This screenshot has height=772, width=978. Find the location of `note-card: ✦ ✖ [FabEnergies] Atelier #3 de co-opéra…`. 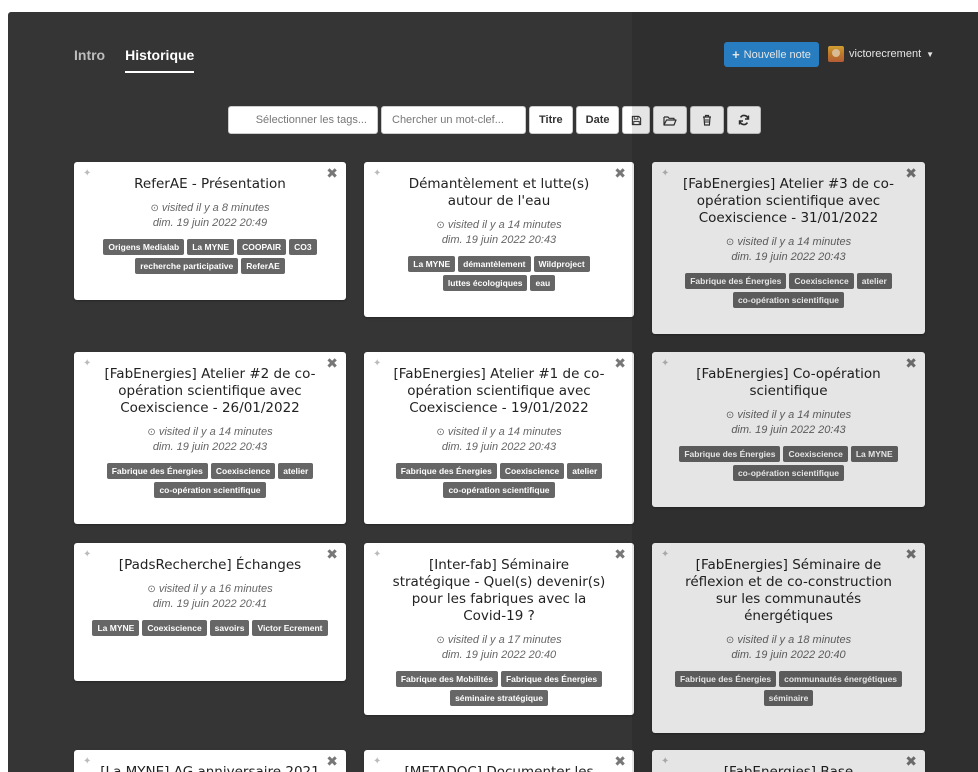

note-card: ✦ ✖ [FabEnergies] Atelier #3 de co-opéra… is located at coordinates (788, 248).